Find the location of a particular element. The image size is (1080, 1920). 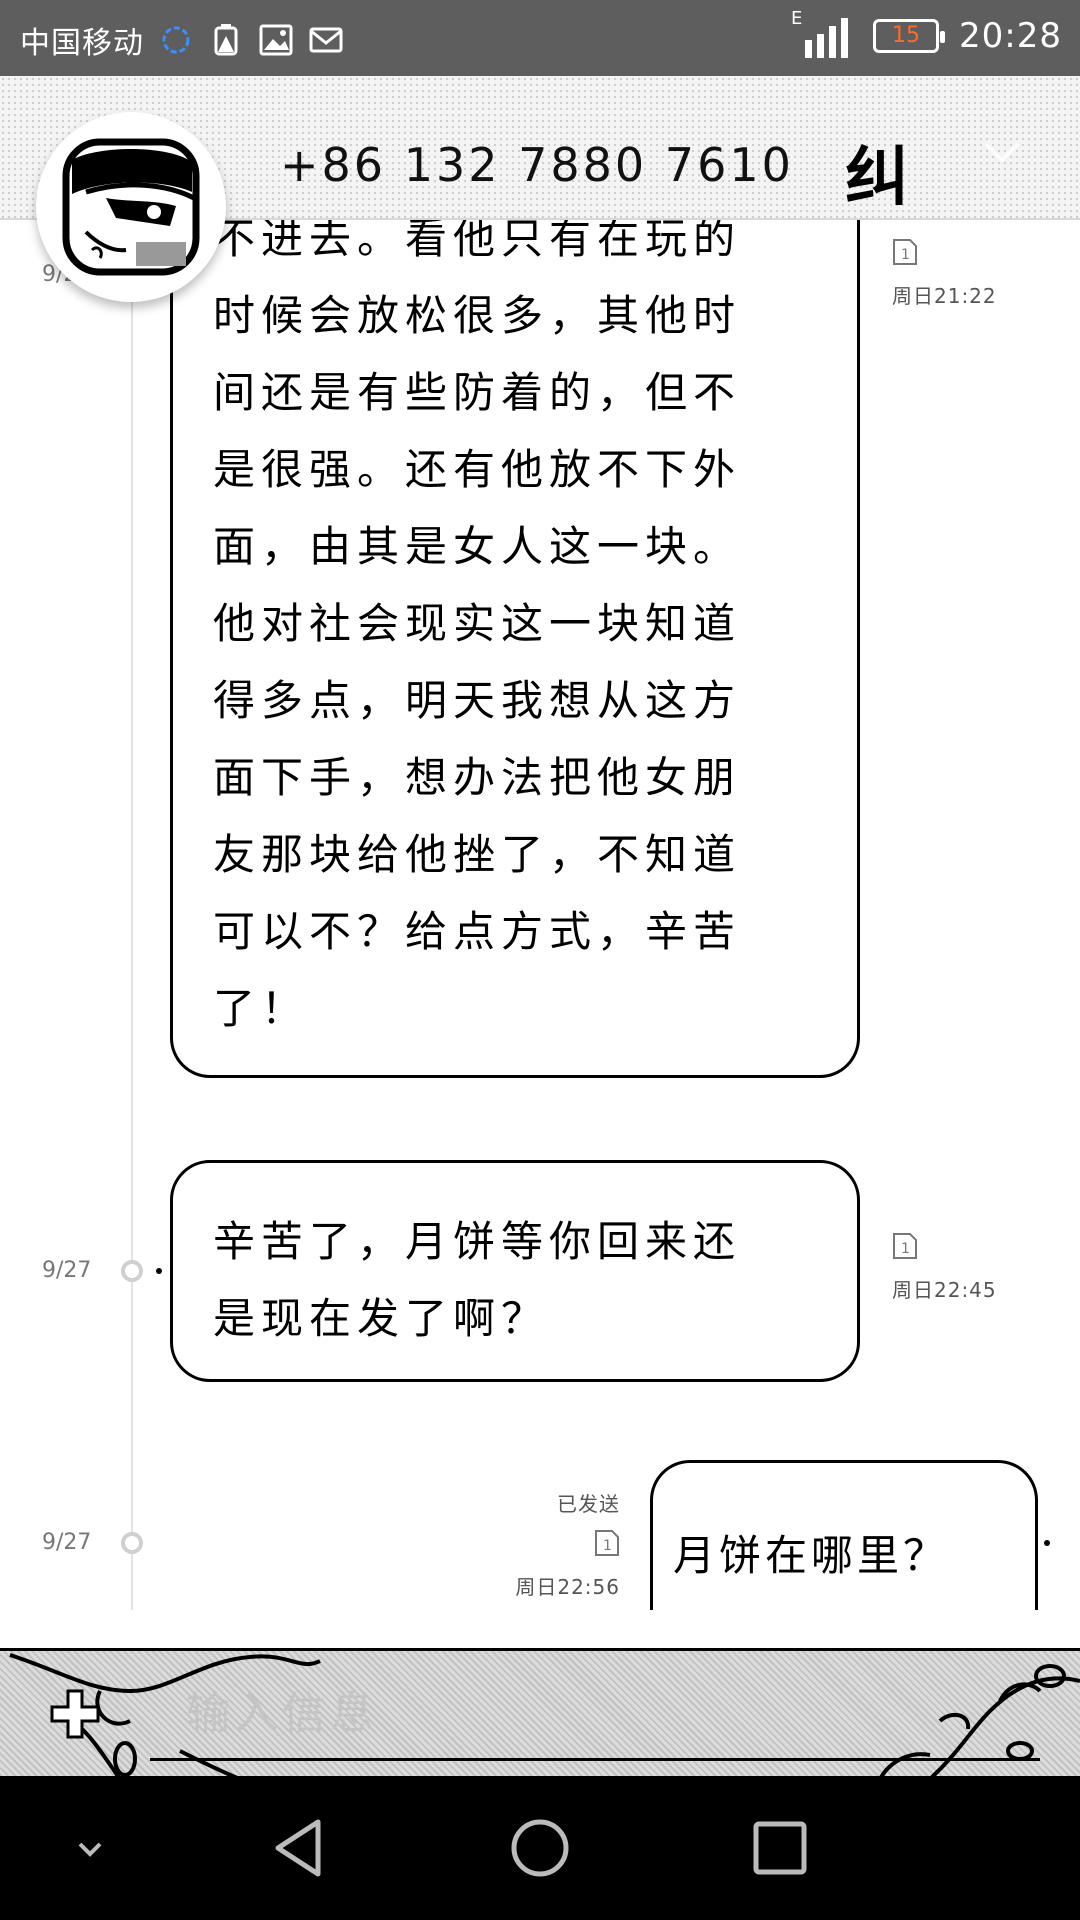

attach-plus-icon is located at coordinates (75, 1714).